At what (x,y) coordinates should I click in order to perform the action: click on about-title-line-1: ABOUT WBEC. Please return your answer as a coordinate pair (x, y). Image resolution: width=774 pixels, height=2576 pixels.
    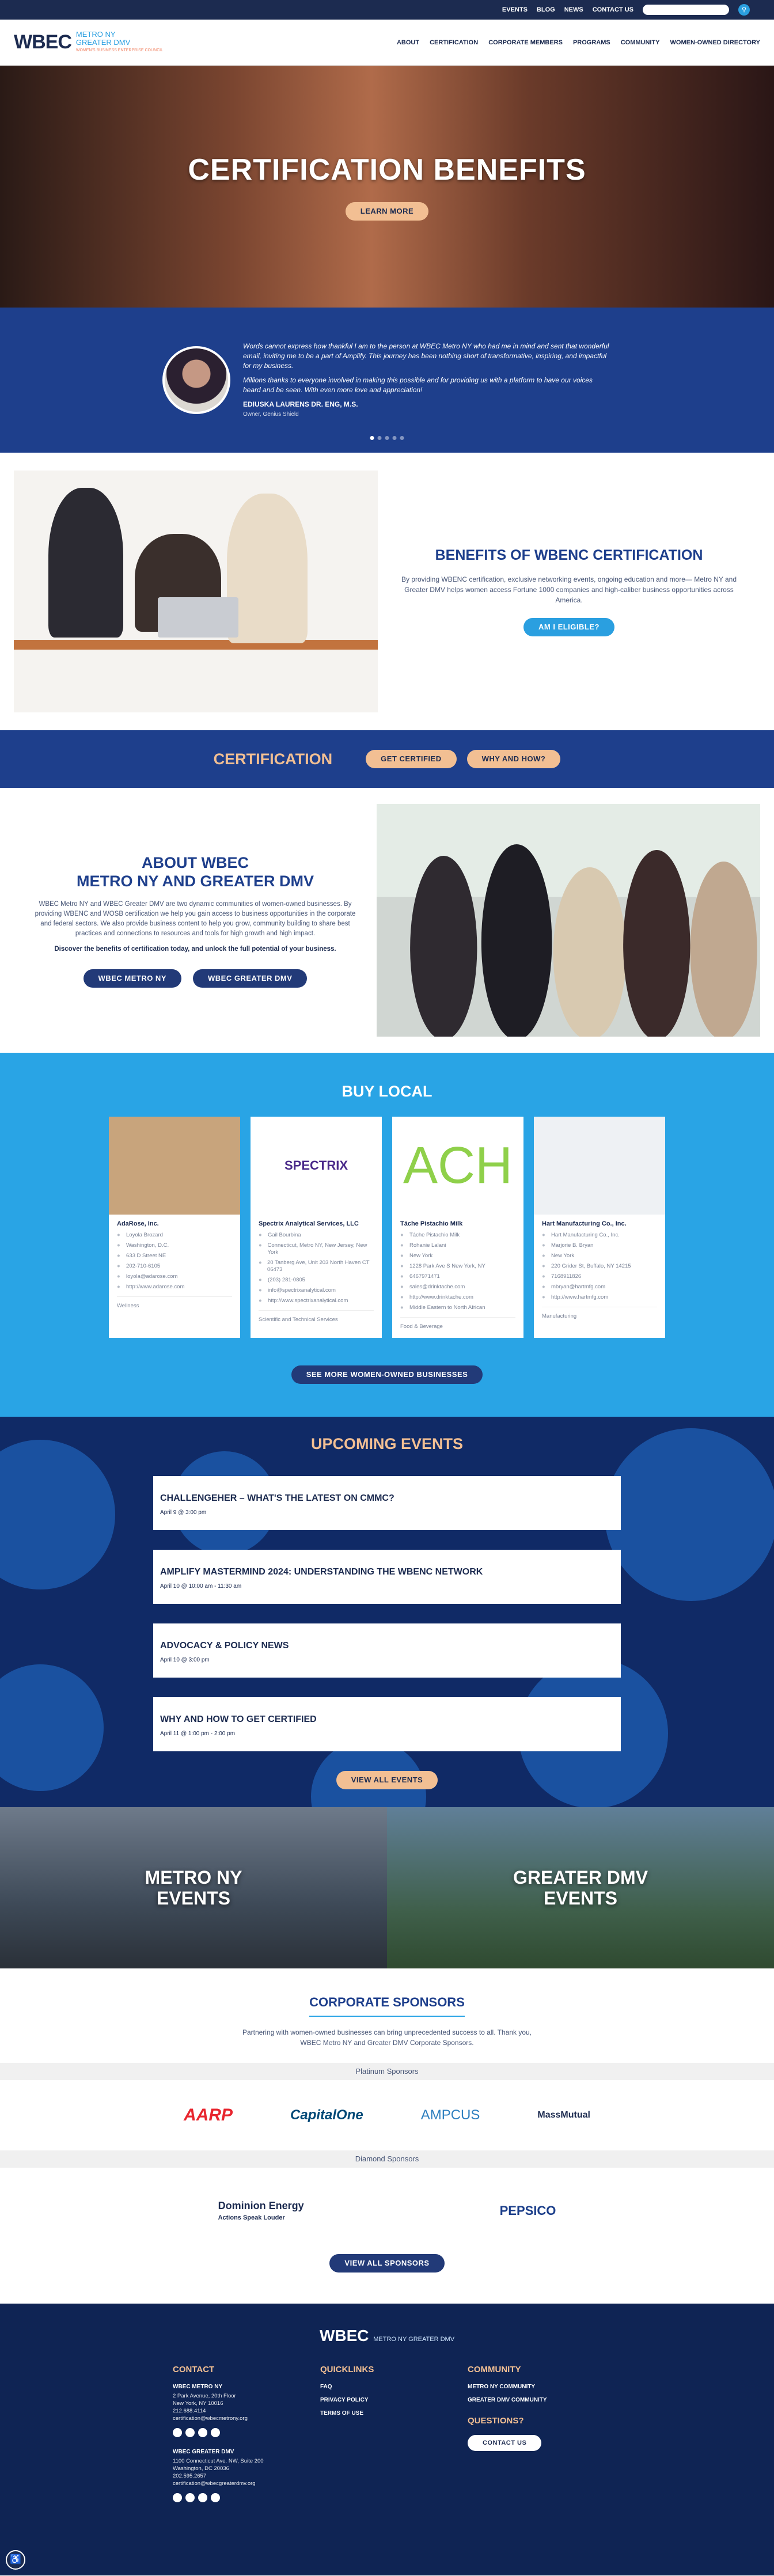
    Looking at the image, I should click on (195, 862).